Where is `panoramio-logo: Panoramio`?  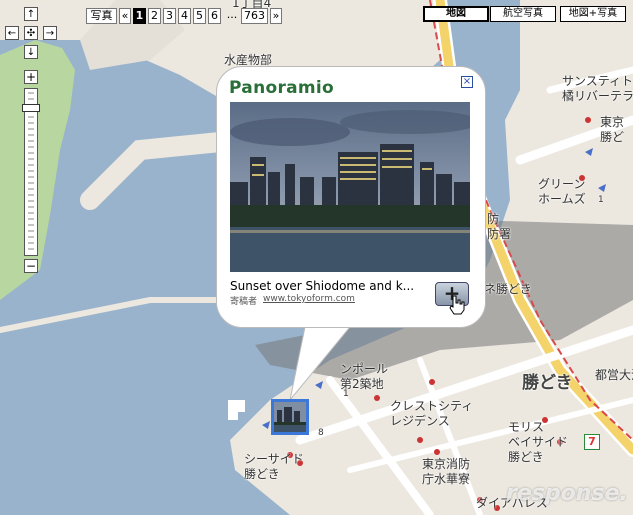
panoramio-logo: Panoramio is located at coordinates (282, 88).